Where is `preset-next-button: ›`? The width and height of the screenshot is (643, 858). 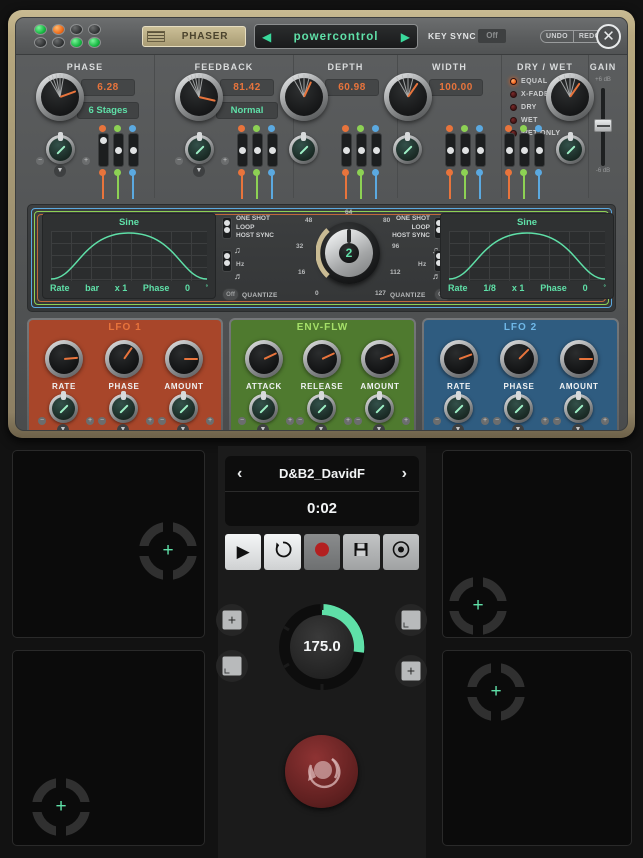
preset-next-button: › is located at coordinates (404, 474).